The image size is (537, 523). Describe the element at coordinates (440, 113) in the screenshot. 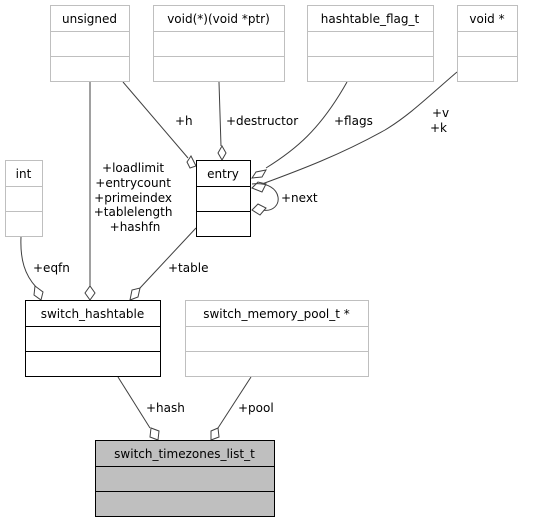

I see `edge-label-v: +v` at that location.